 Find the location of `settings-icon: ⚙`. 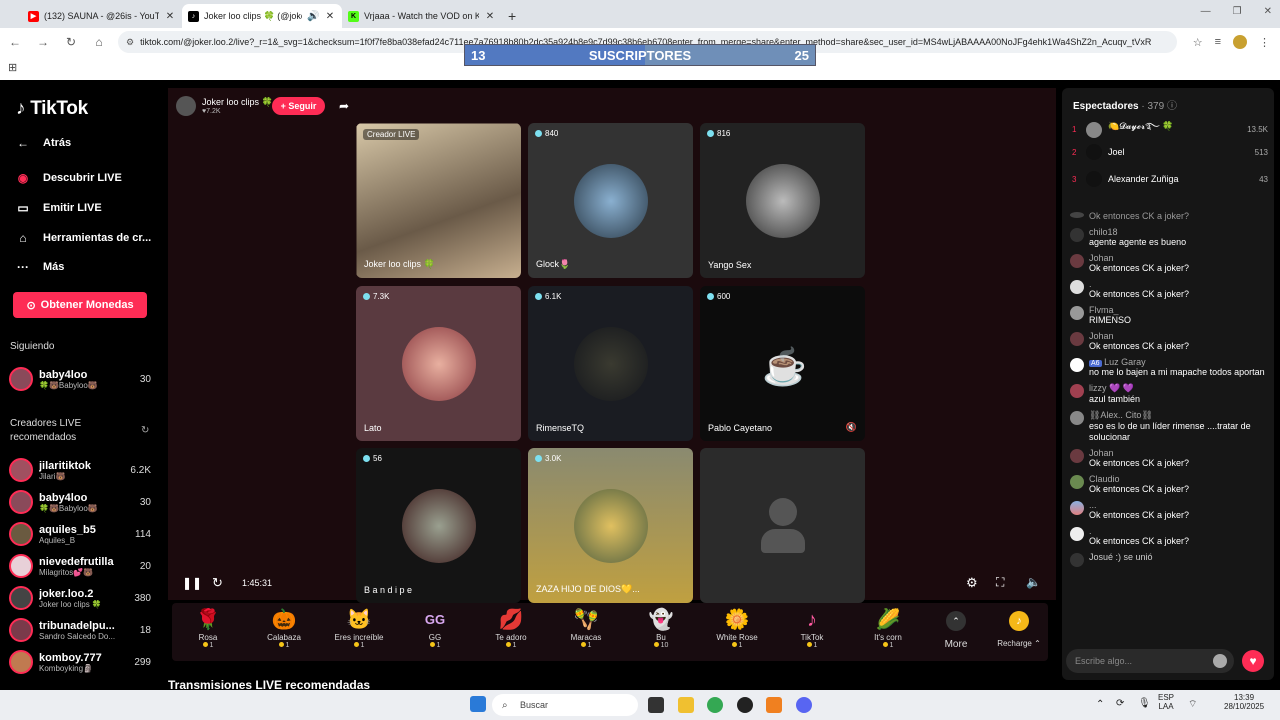

settings-icon: ⚙ is located at coordinates (972, 583).